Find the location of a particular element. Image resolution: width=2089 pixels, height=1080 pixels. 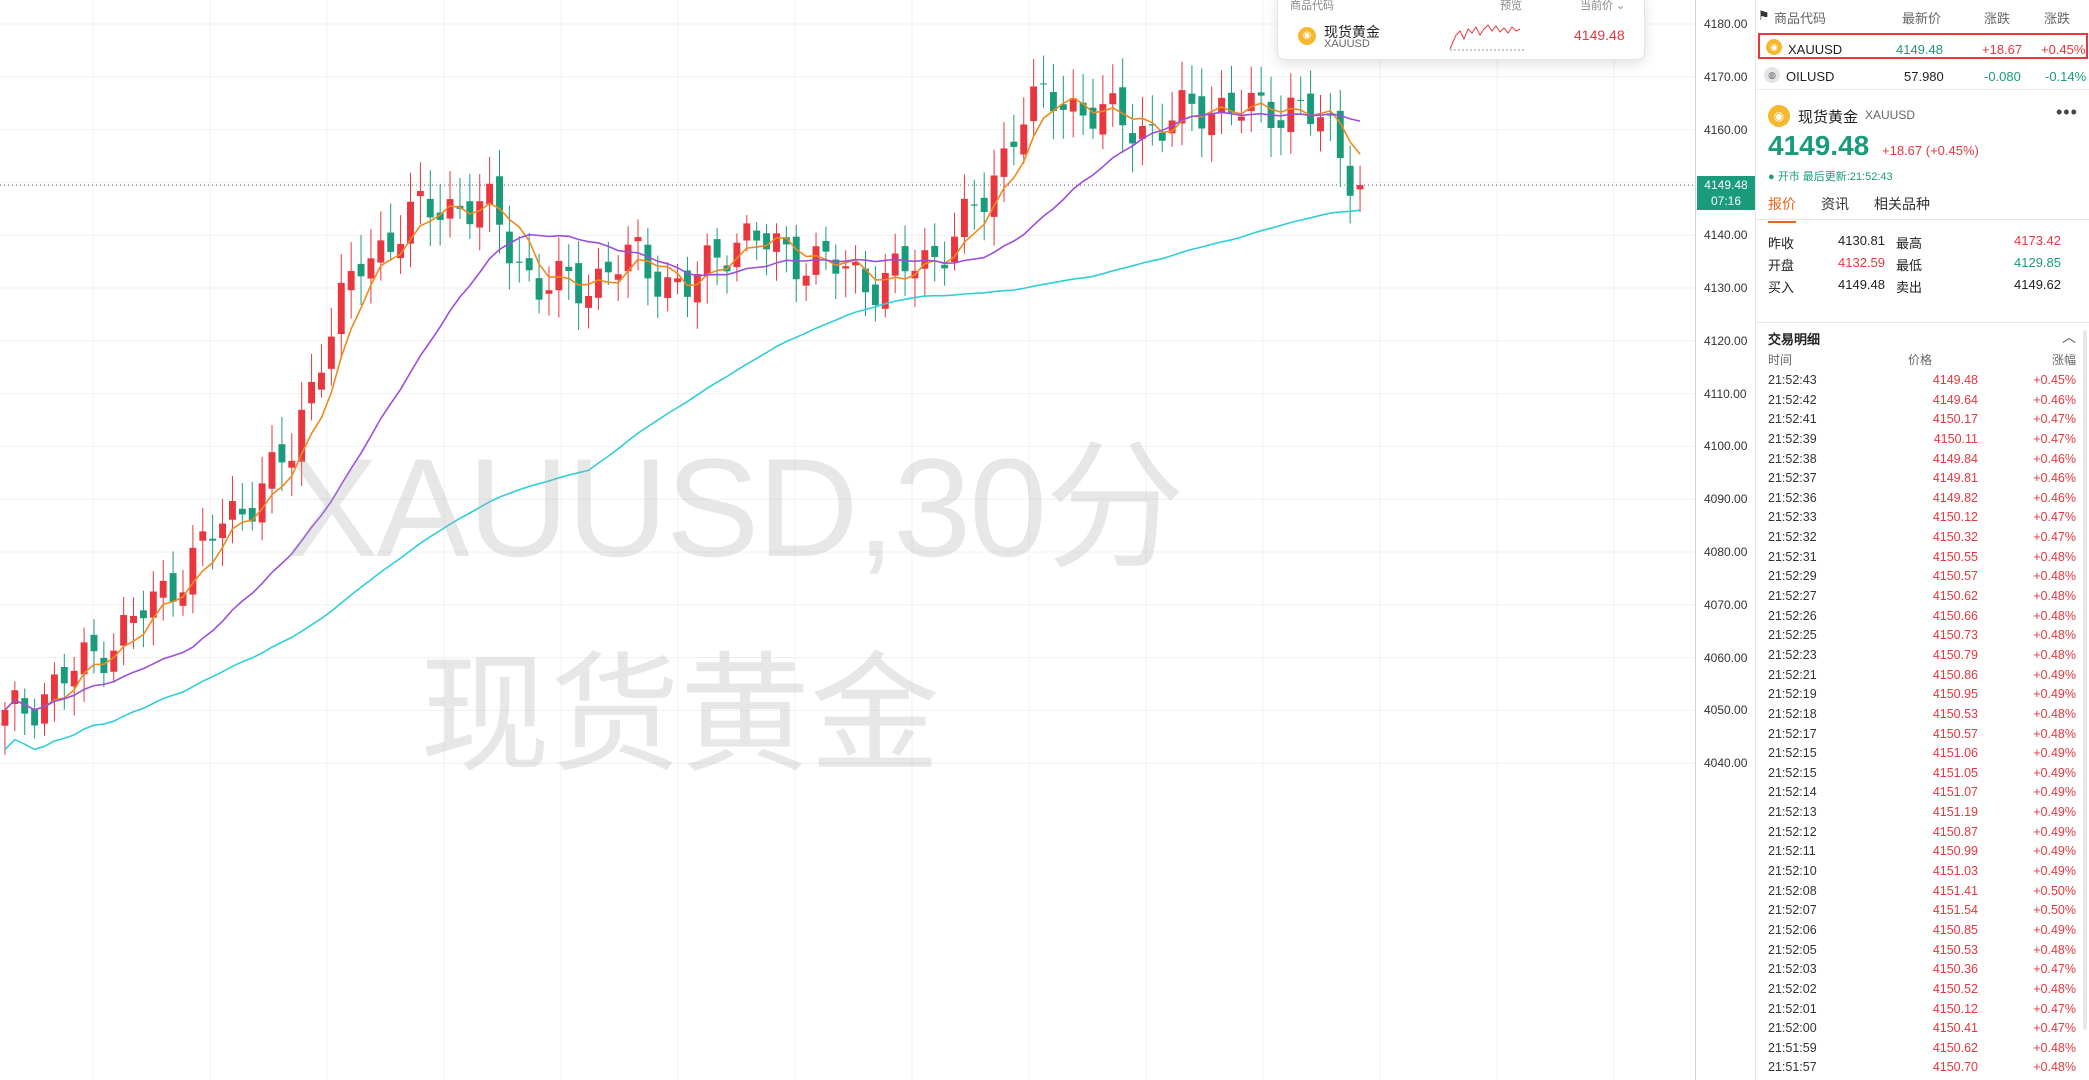

trade-price: 4150.55 is located at coordinates (1955, 556).